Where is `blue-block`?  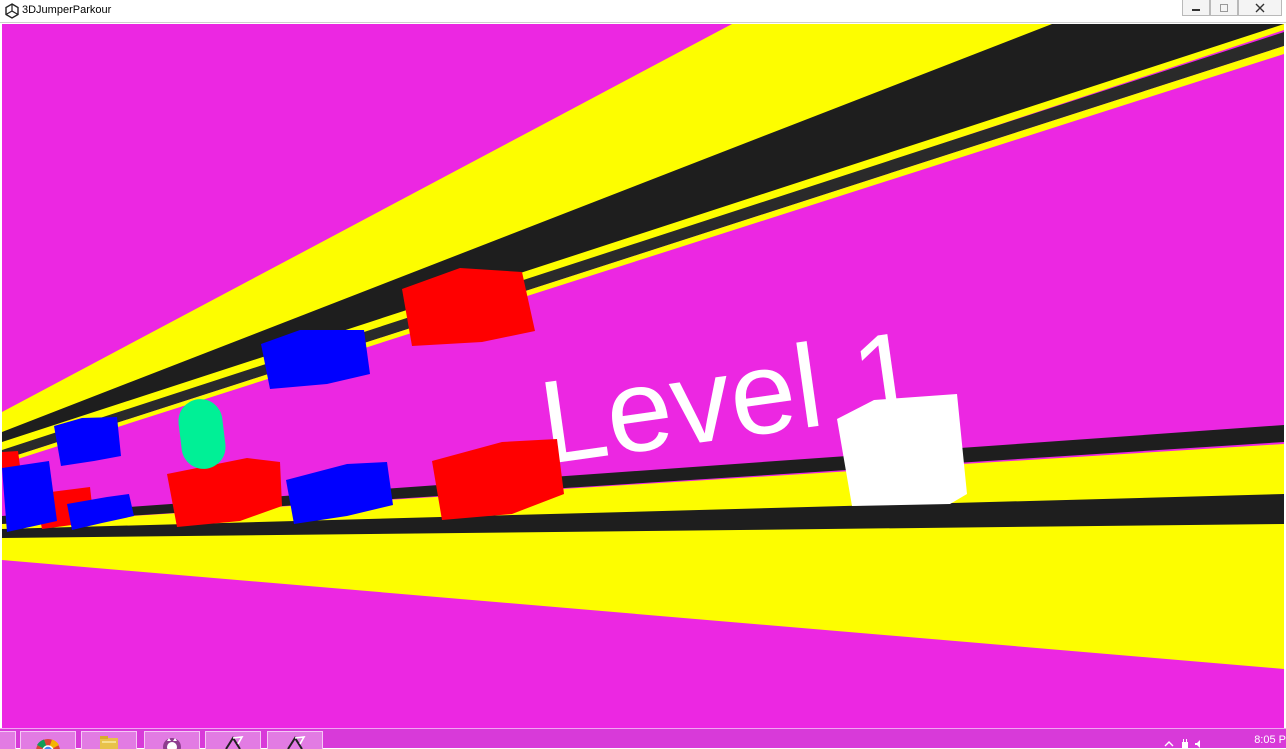 blue-block is located at coordinates (29, 496).